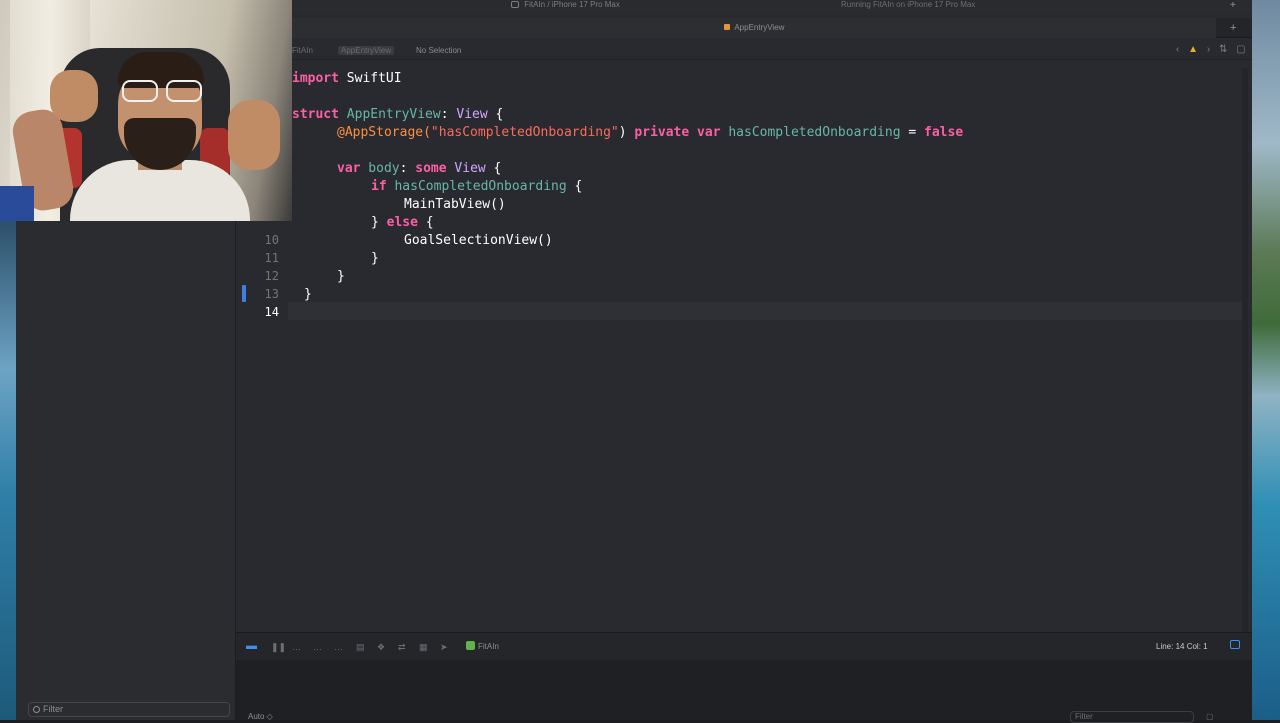  What do you see at coordinates (379, 186) in the screenshot?
I see `keyword-token: if` at bounding box center [379, 186].